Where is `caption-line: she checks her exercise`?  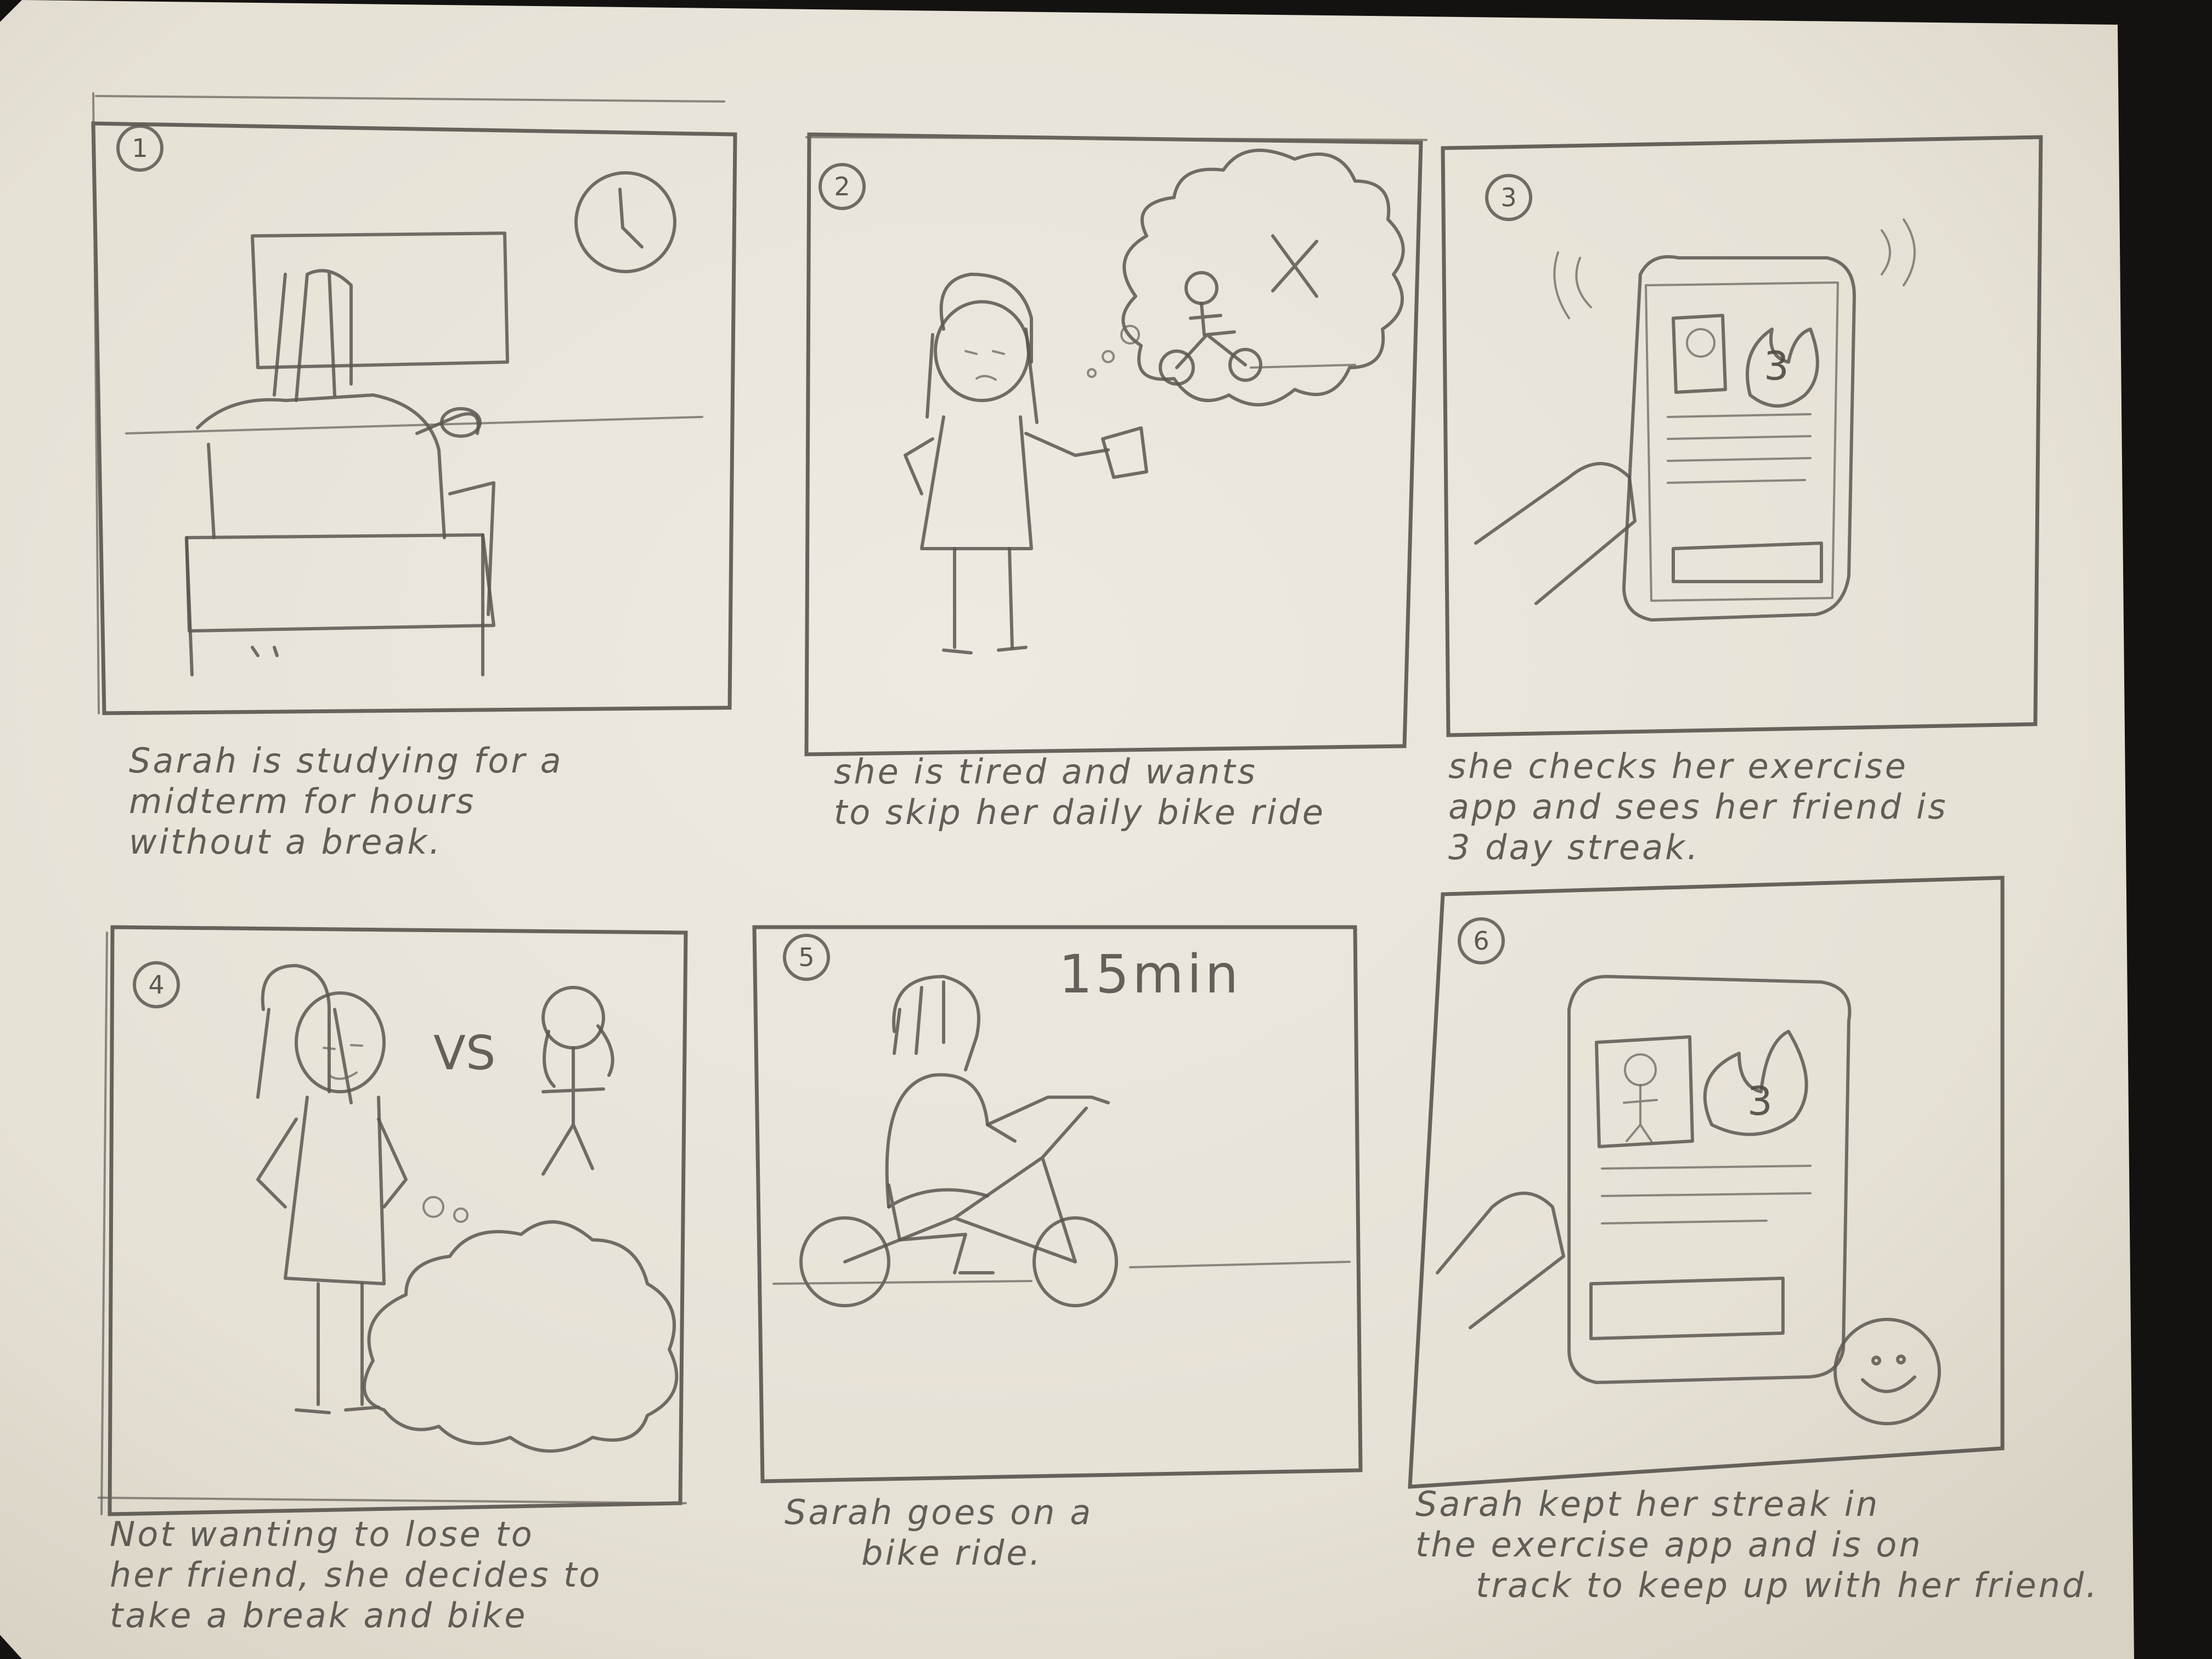 caption-line: she checks her exercise is located at coordinates (1678, 766).